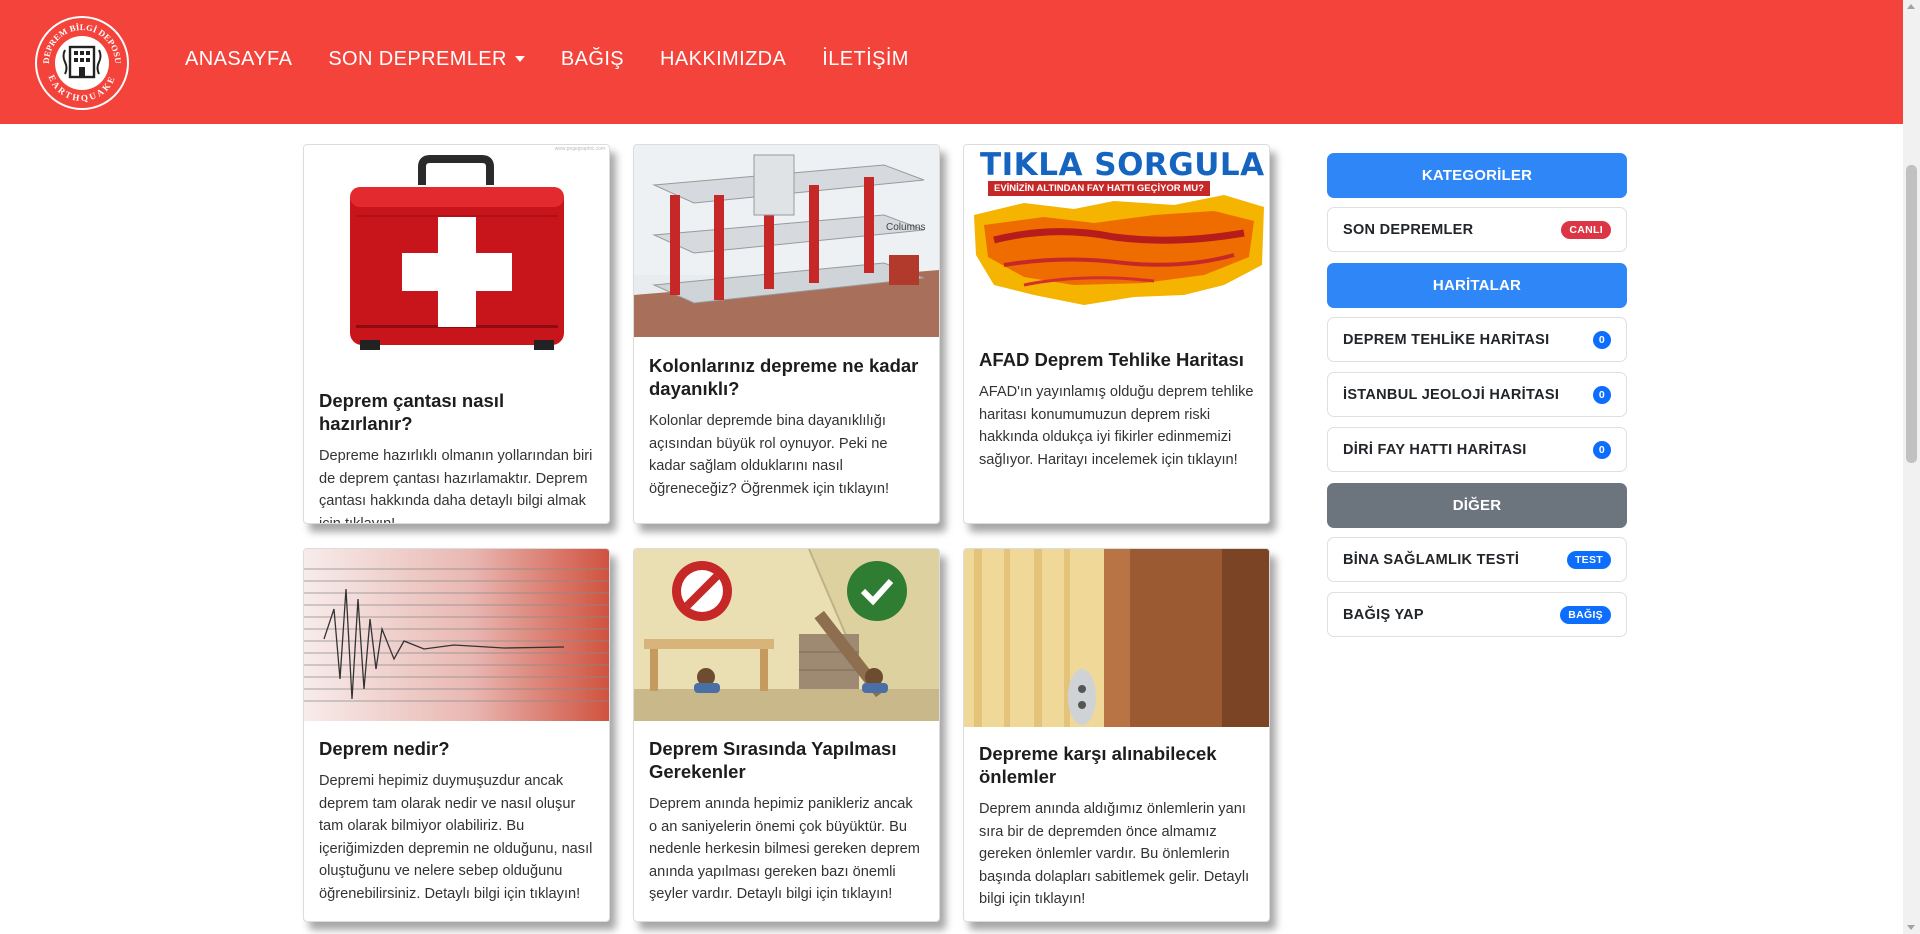 The width and height of the screenshot is (1920, 934). Describe the element at coordinates (1585, 614) in the screenshot. I see `donate-badge: BAĞIŞ` at that location.